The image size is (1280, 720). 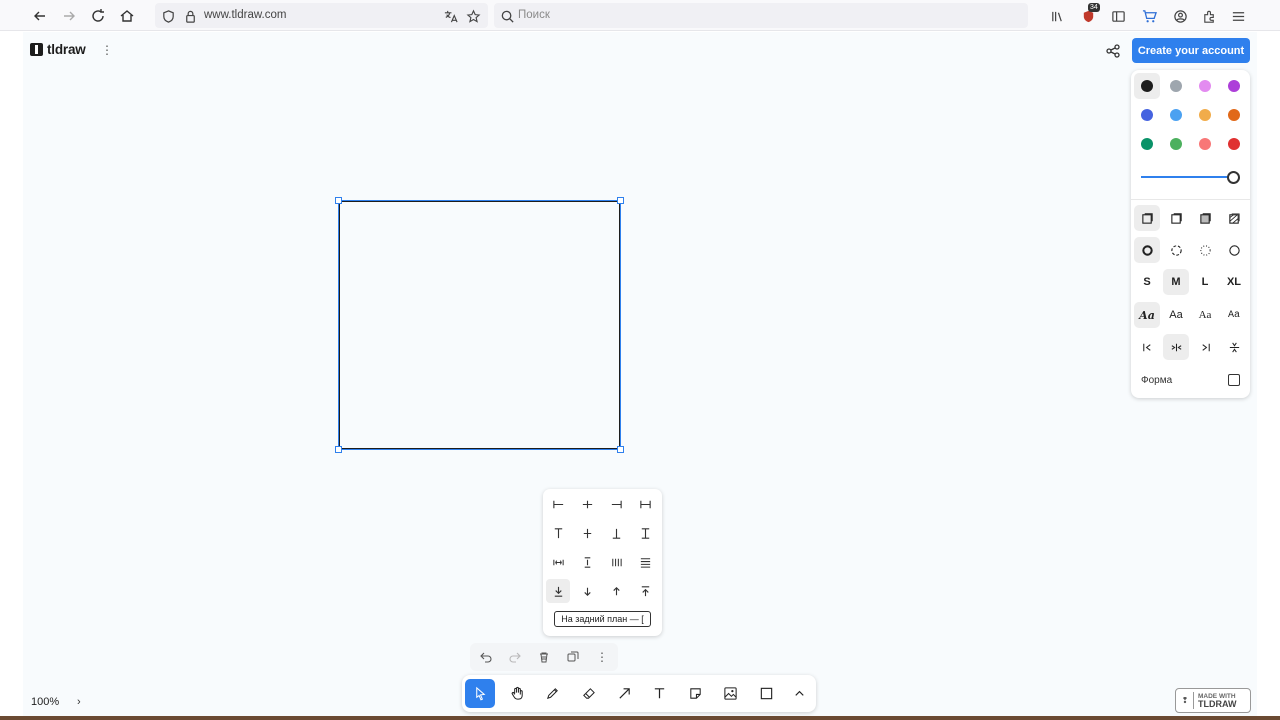 What do you see at coordinates (1147, 218) in the screenshot?
I see `fill-none-button` at bounding box center [1147, 218].